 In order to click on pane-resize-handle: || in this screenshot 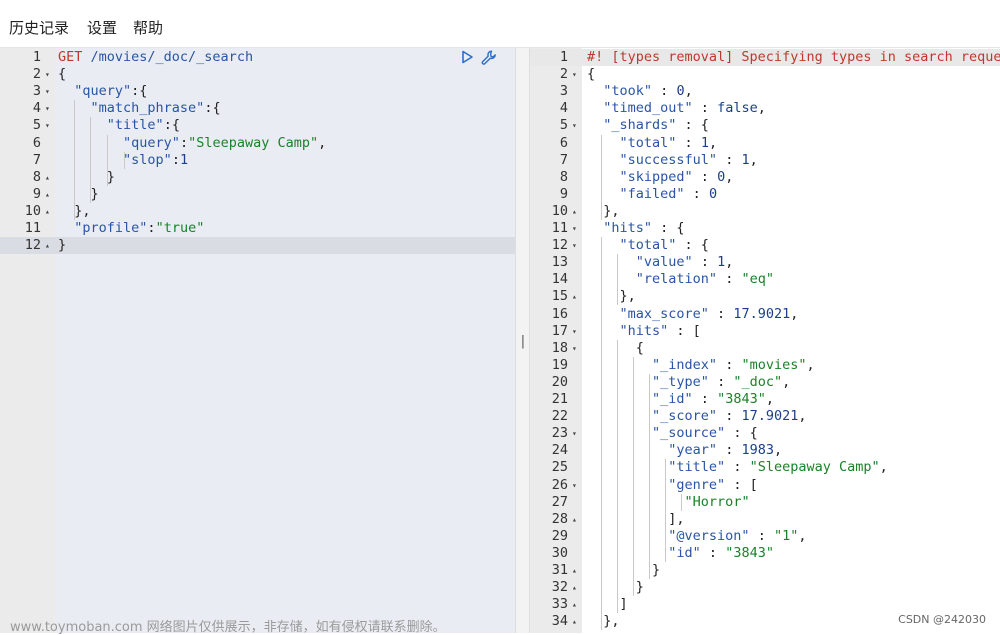, I will do `click(525, 340)`.